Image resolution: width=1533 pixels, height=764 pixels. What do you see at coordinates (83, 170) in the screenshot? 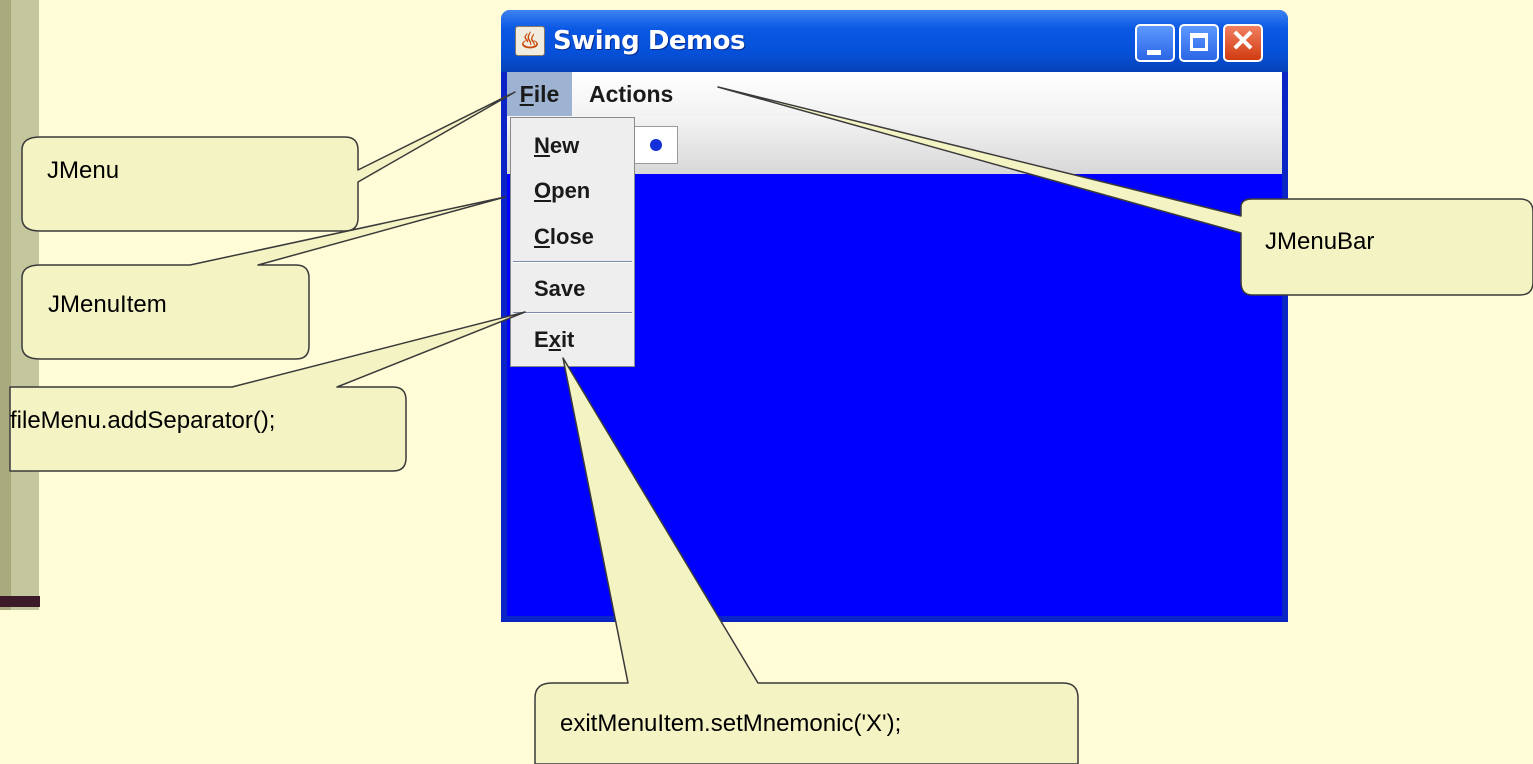
I see `callout-jmenu-label: JMenu` at bounding box center [83, 170].